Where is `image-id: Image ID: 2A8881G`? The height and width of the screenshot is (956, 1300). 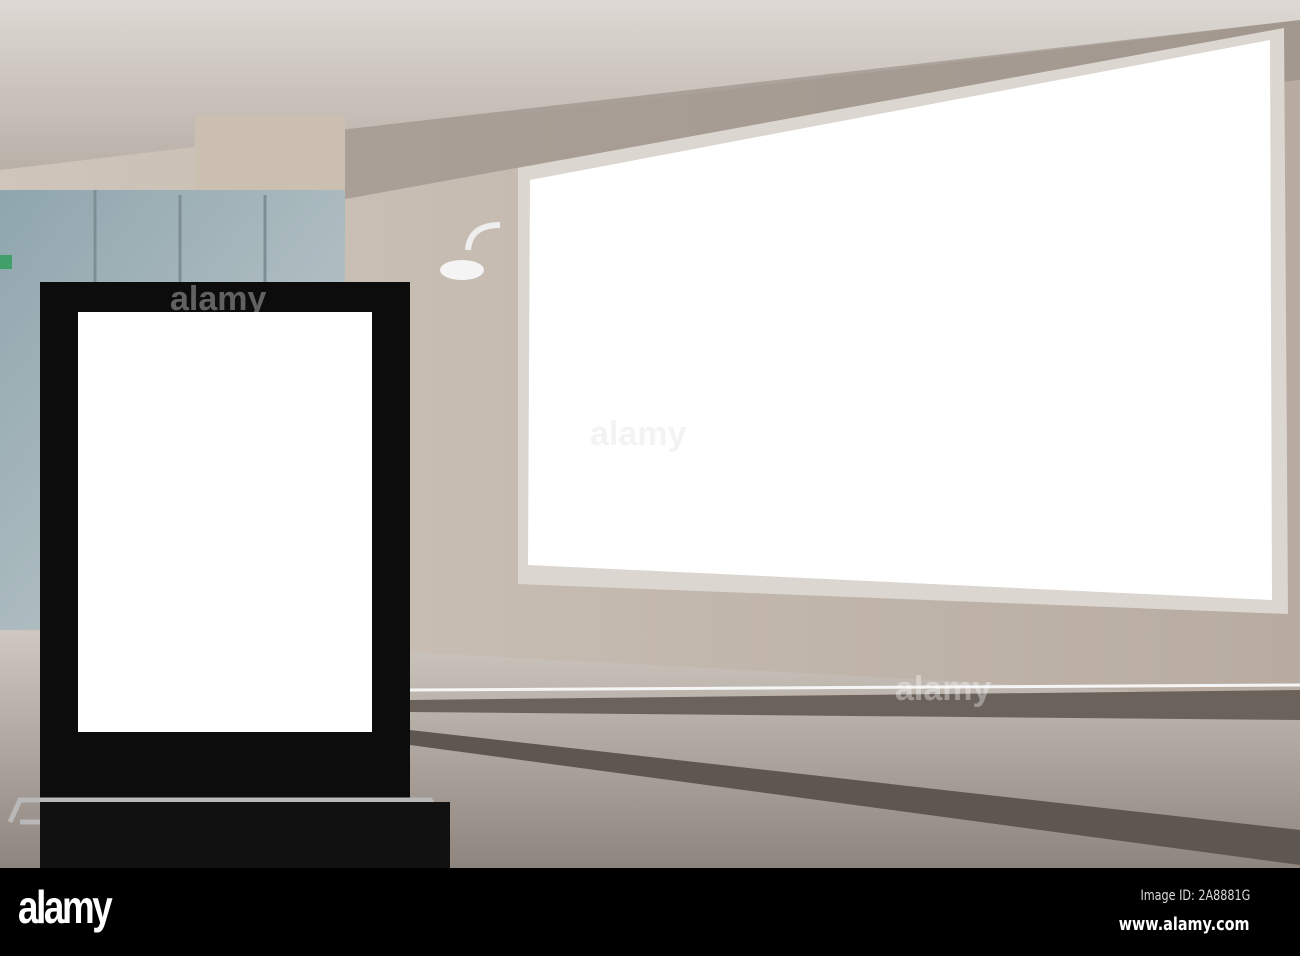 image-id: Image ID: 2A8881G is located at coordinates (1195, 896).